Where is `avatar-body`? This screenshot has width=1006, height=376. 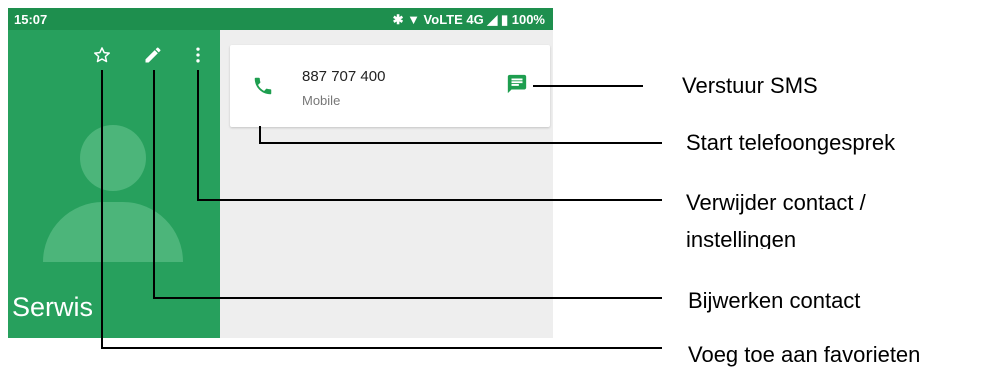
avatar-body is located at coordinates (113, 232).